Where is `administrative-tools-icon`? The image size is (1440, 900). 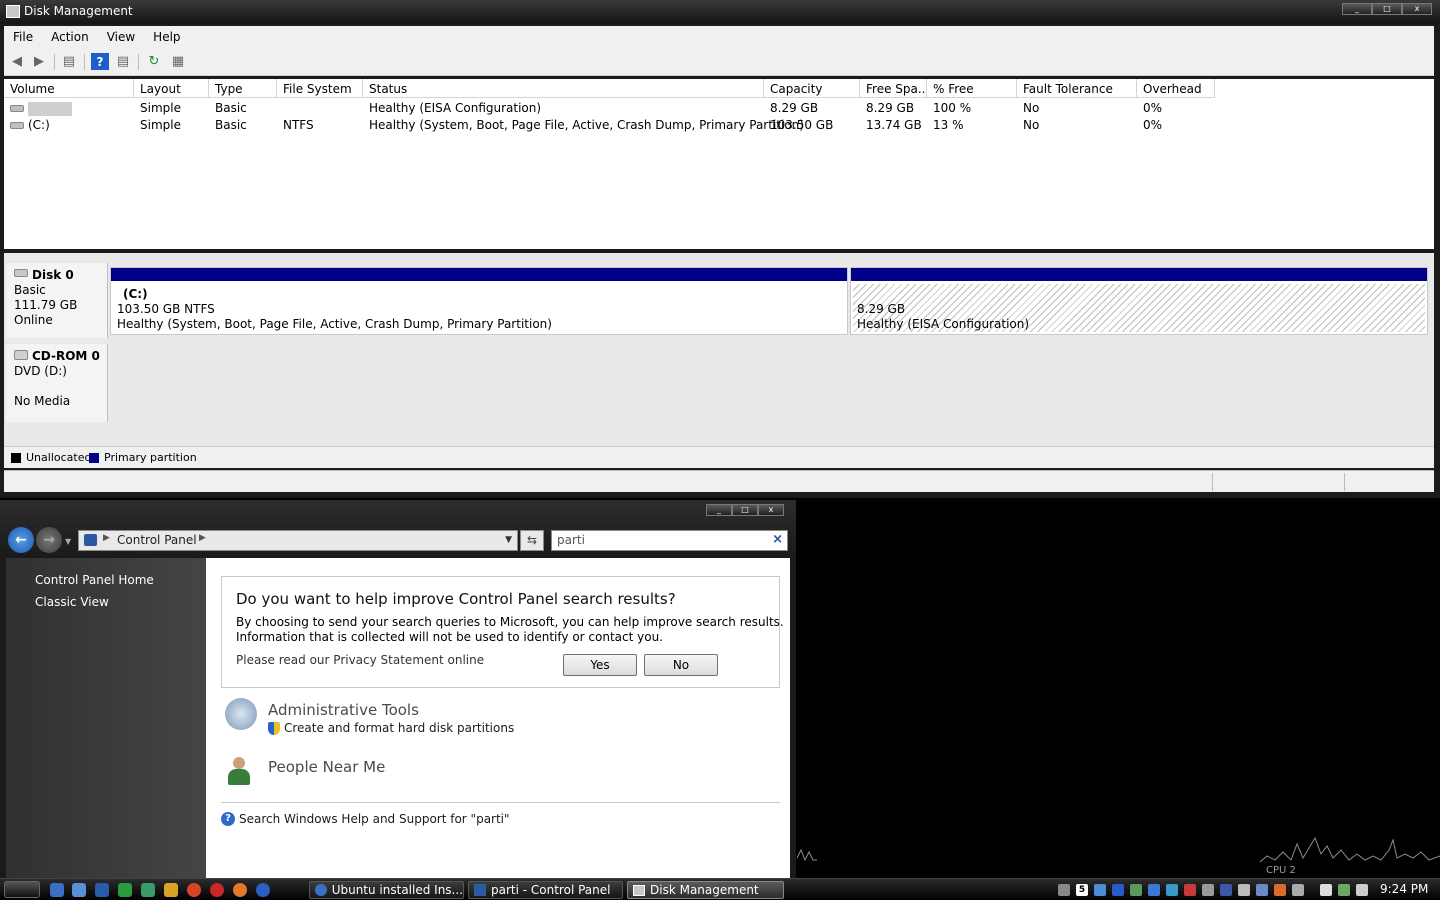 administrative-tools-icon is located at coordinates (241, 714).